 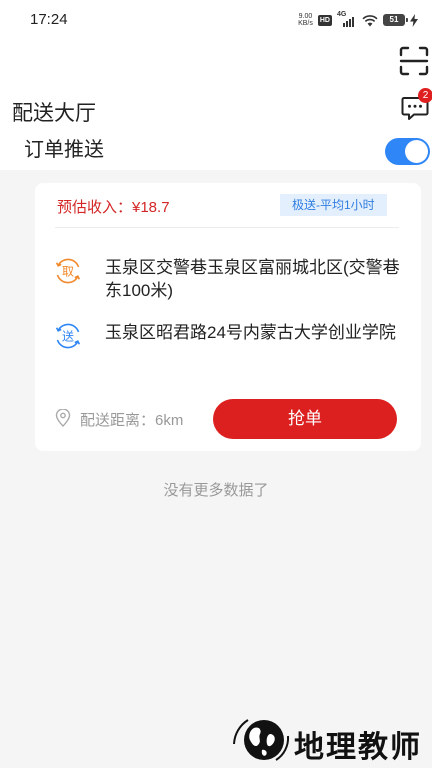 I want to click on delivery-icon-label: 送, so click(x=68, y=336).